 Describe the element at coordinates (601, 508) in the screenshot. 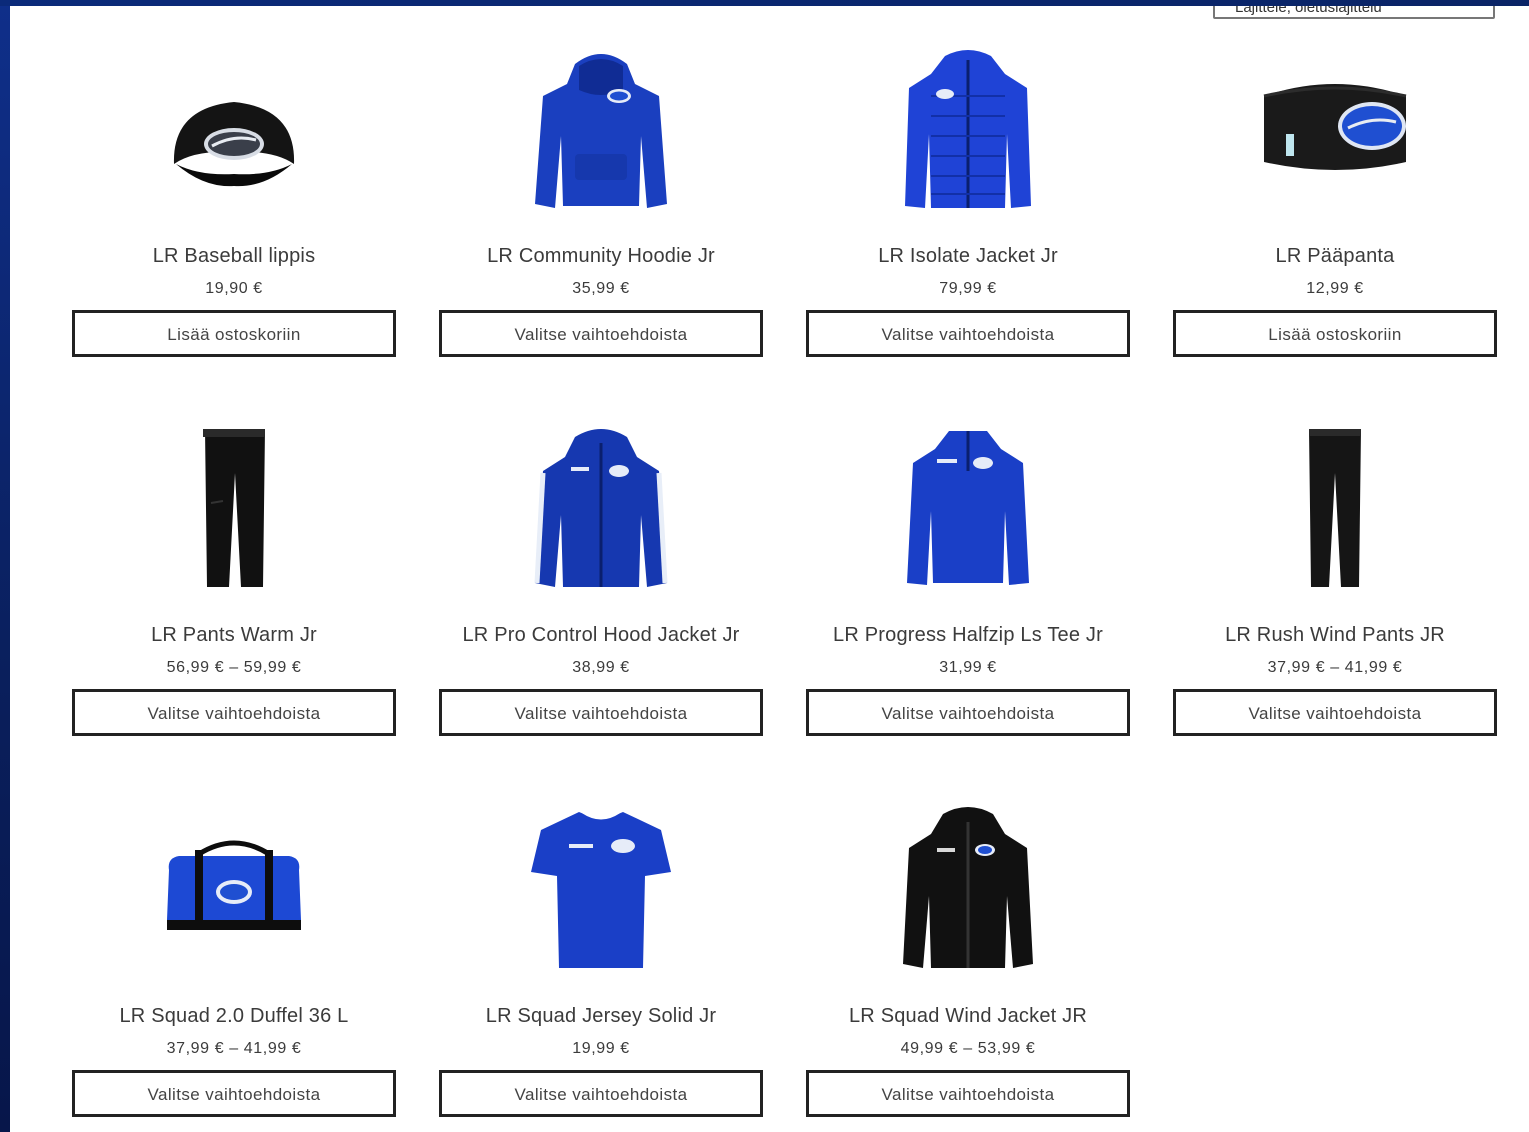

I see `hood-jacket-icon` at that location.